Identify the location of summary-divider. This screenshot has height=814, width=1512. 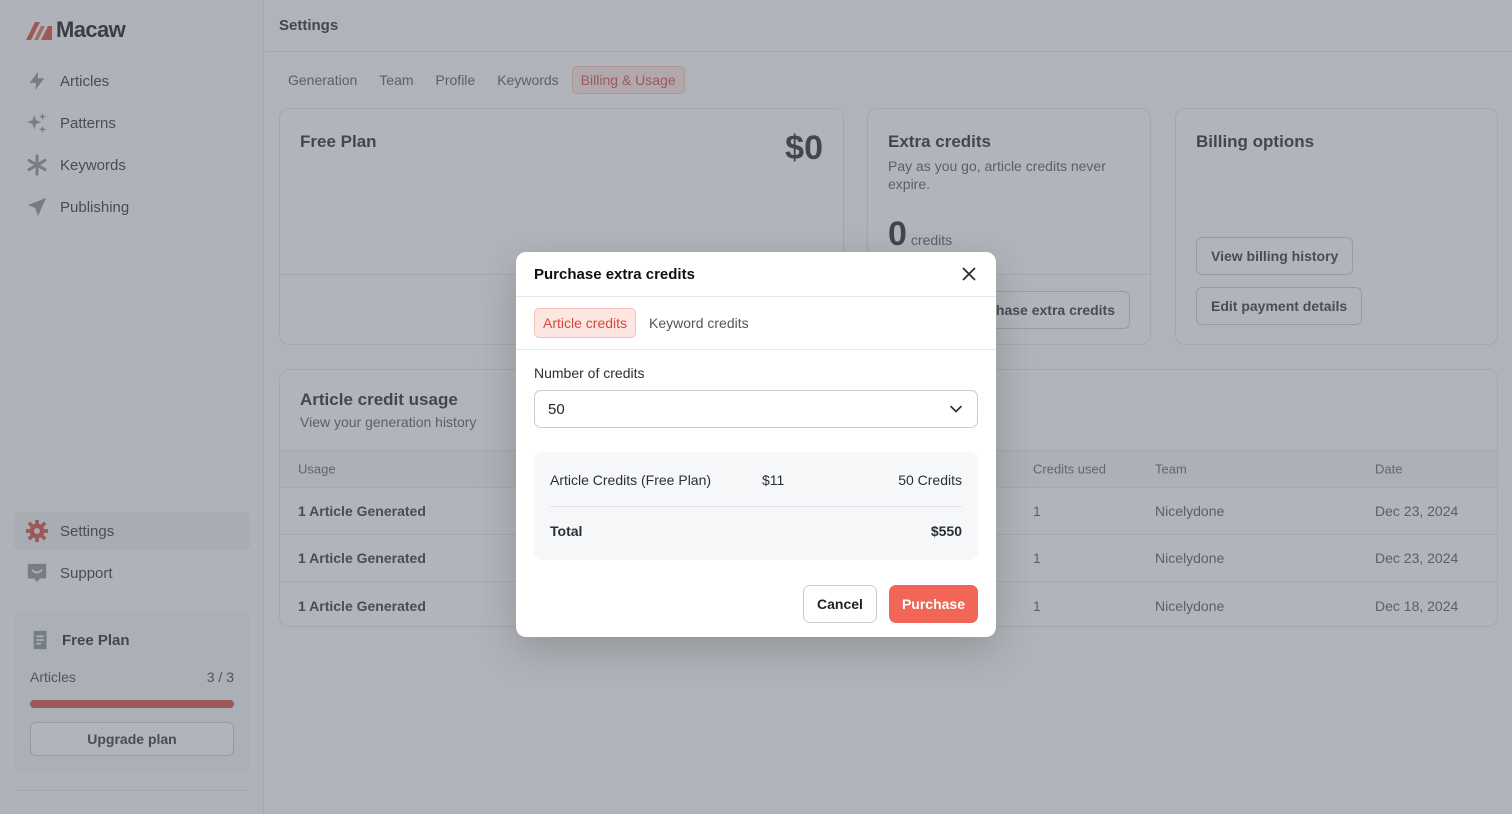
(756, 506).